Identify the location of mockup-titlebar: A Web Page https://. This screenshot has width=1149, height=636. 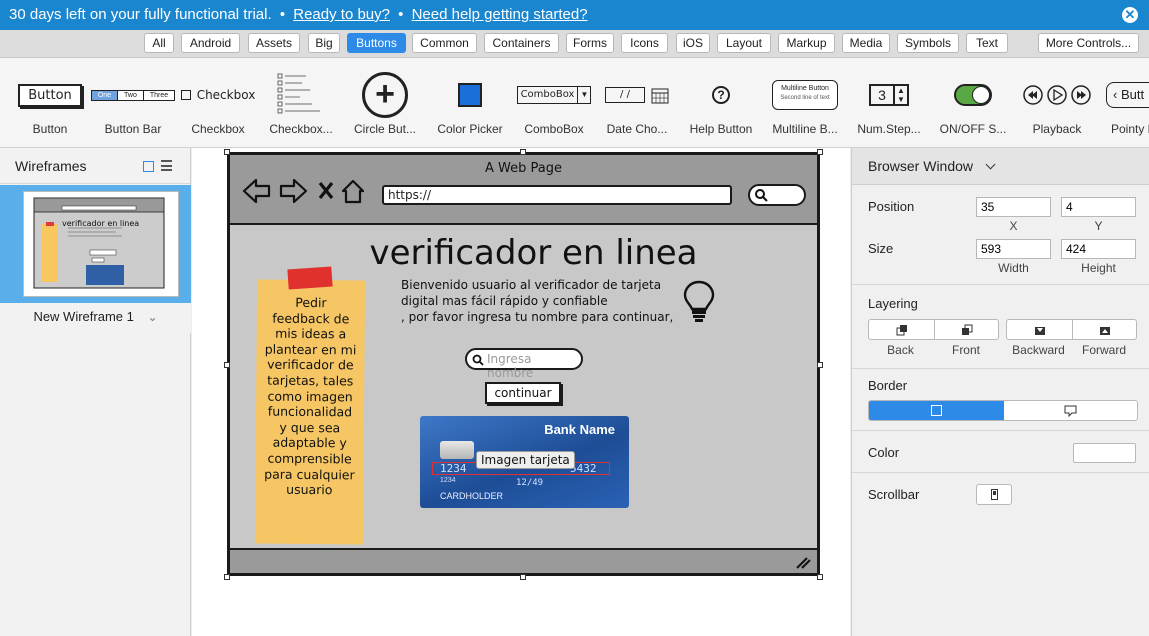
(523, 190).